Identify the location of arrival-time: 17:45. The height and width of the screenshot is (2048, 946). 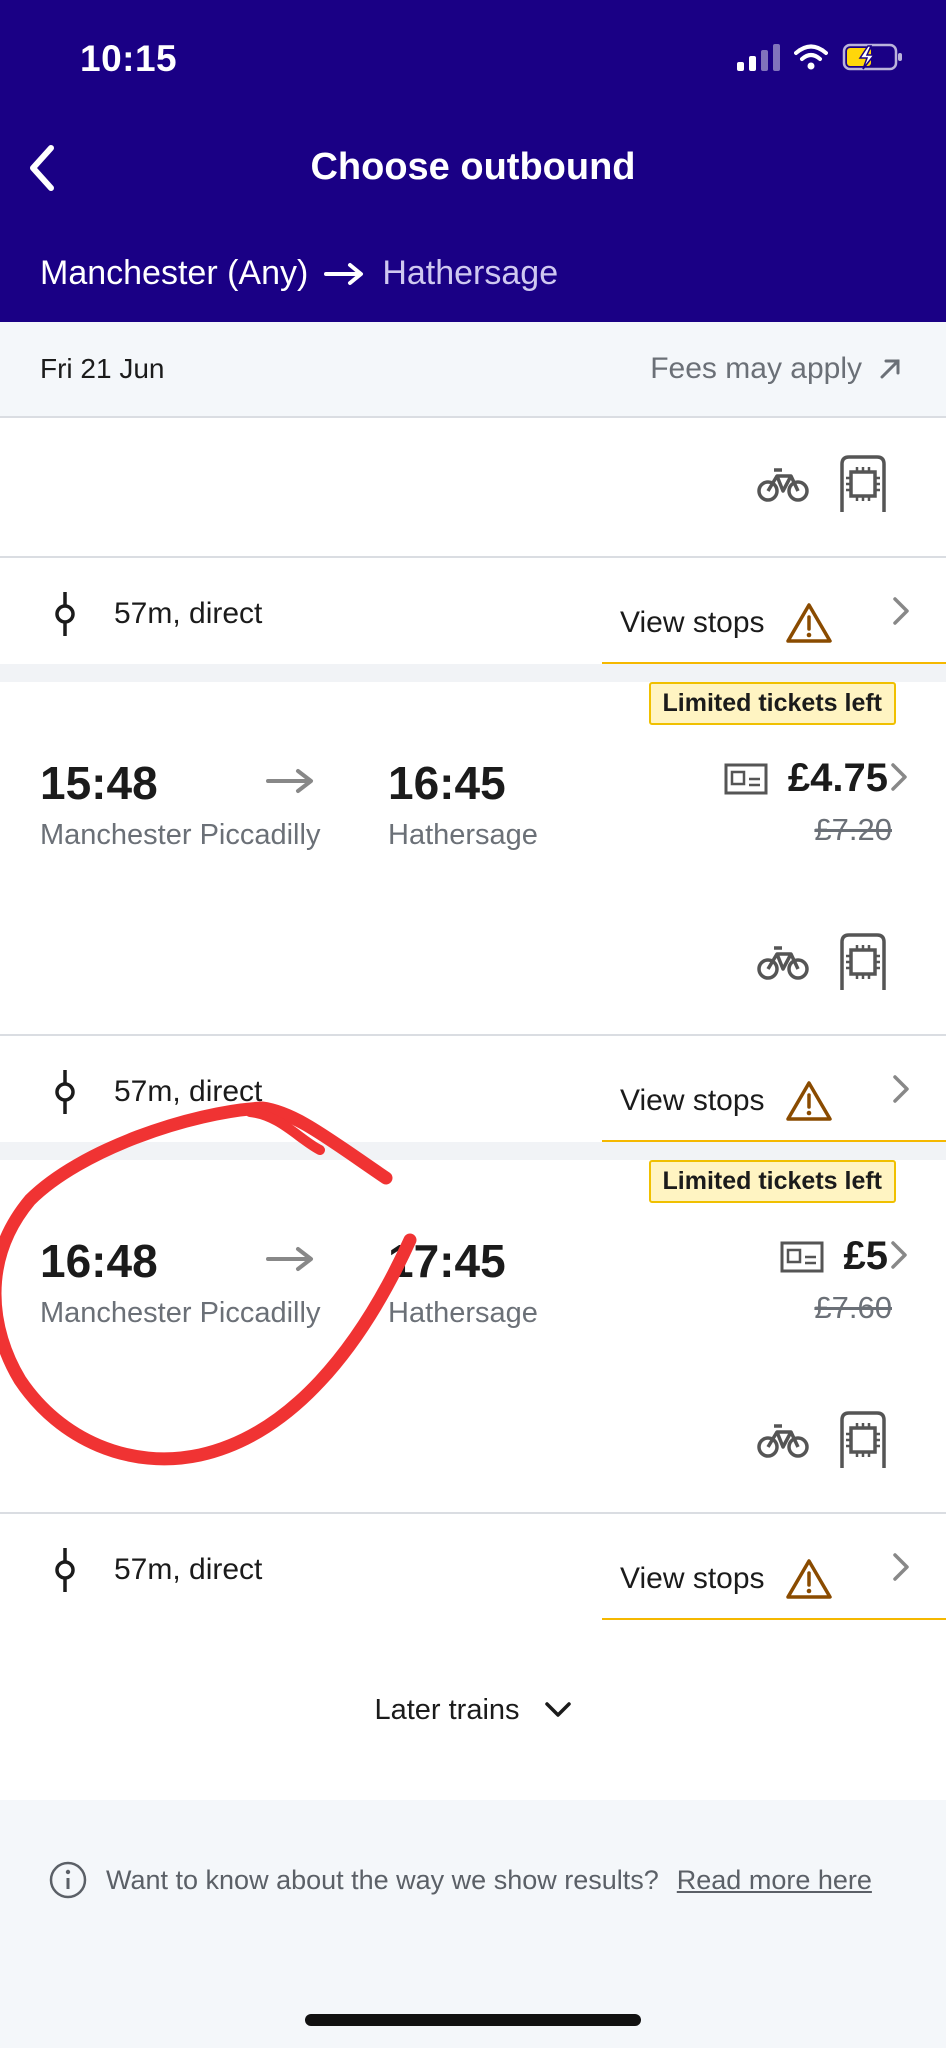
(447, 1261).